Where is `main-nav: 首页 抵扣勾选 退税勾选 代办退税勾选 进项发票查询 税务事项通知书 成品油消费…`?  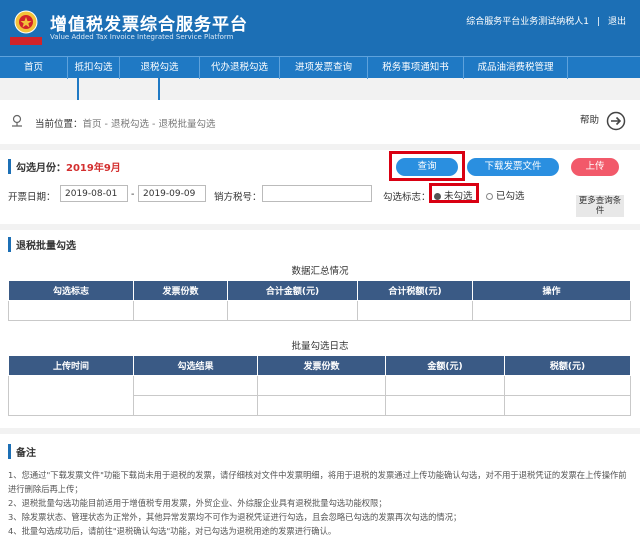 main-nav: 首页 抵扣勾选 退税勾选 代办退税勾选 进项发票查询 税务事项通知书 成品油消费… is located at coordinates (320, 67).